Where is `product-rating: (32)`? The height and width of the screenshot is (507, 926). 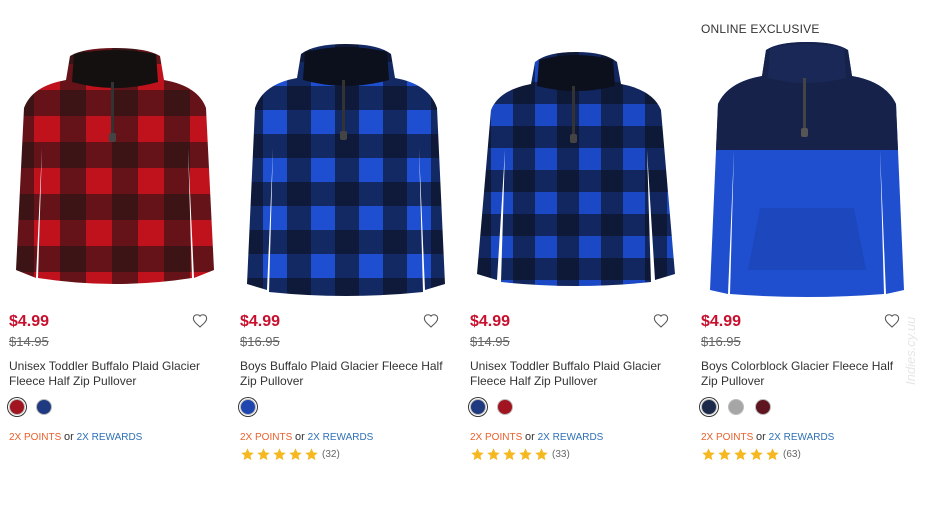
product-rating: (32) is located at coordinates (290, 454).